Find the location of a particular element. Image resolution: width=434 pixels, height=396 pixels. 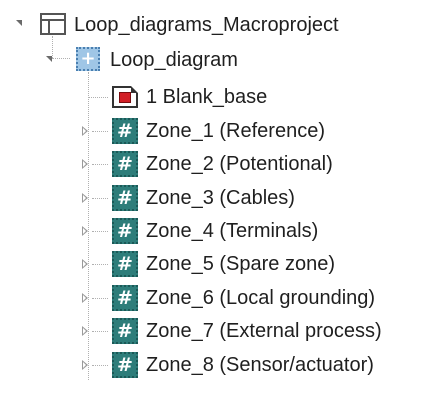

list-item-label: Zone_2 (Potentional) is located at coordinates (239, 164).